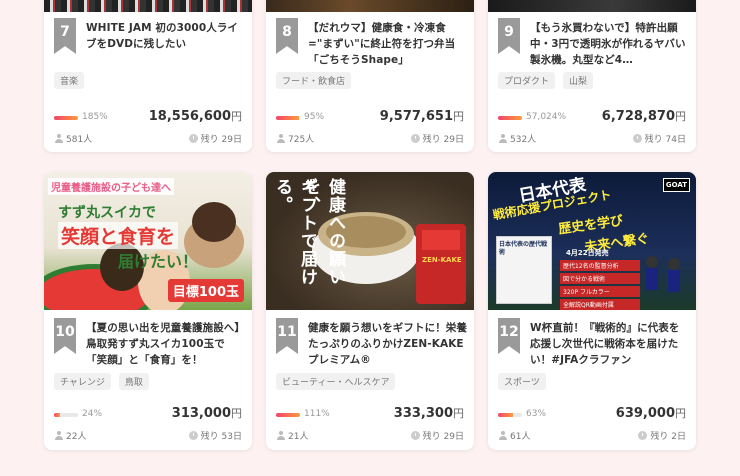 The image size is (740, 476). I want to click on funding-amount: 9,577,651円, so click(421, 116).